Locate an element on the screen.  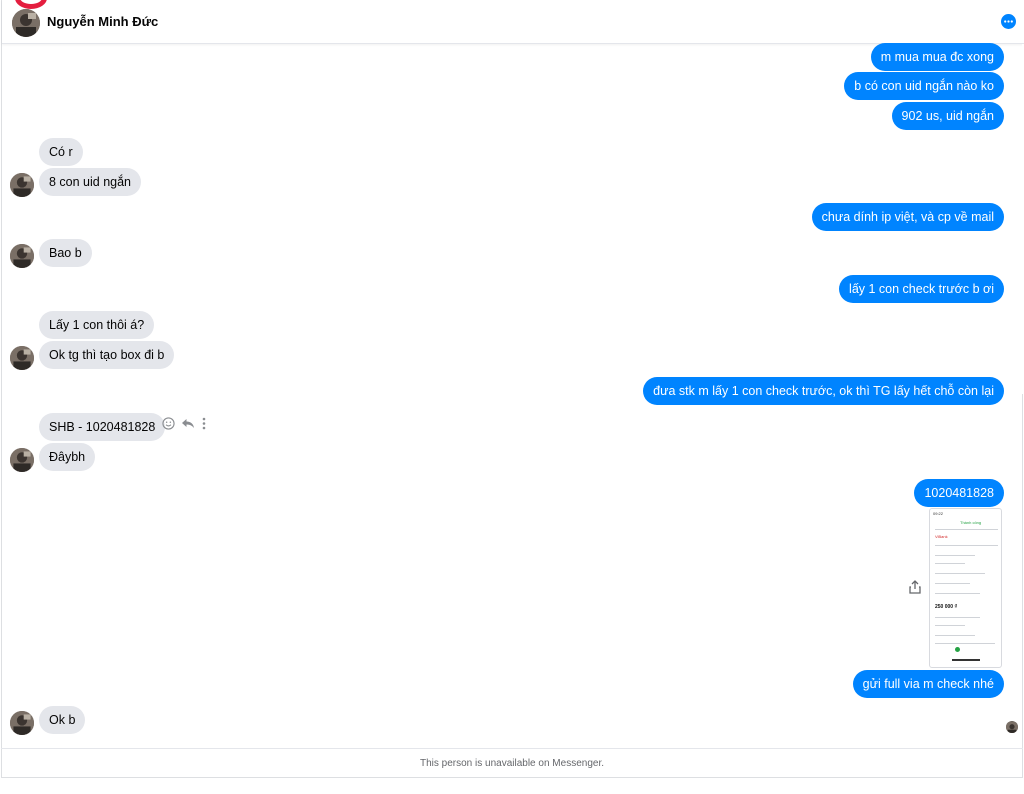
message-incoming: Có r is located at coordinates (61, 152).